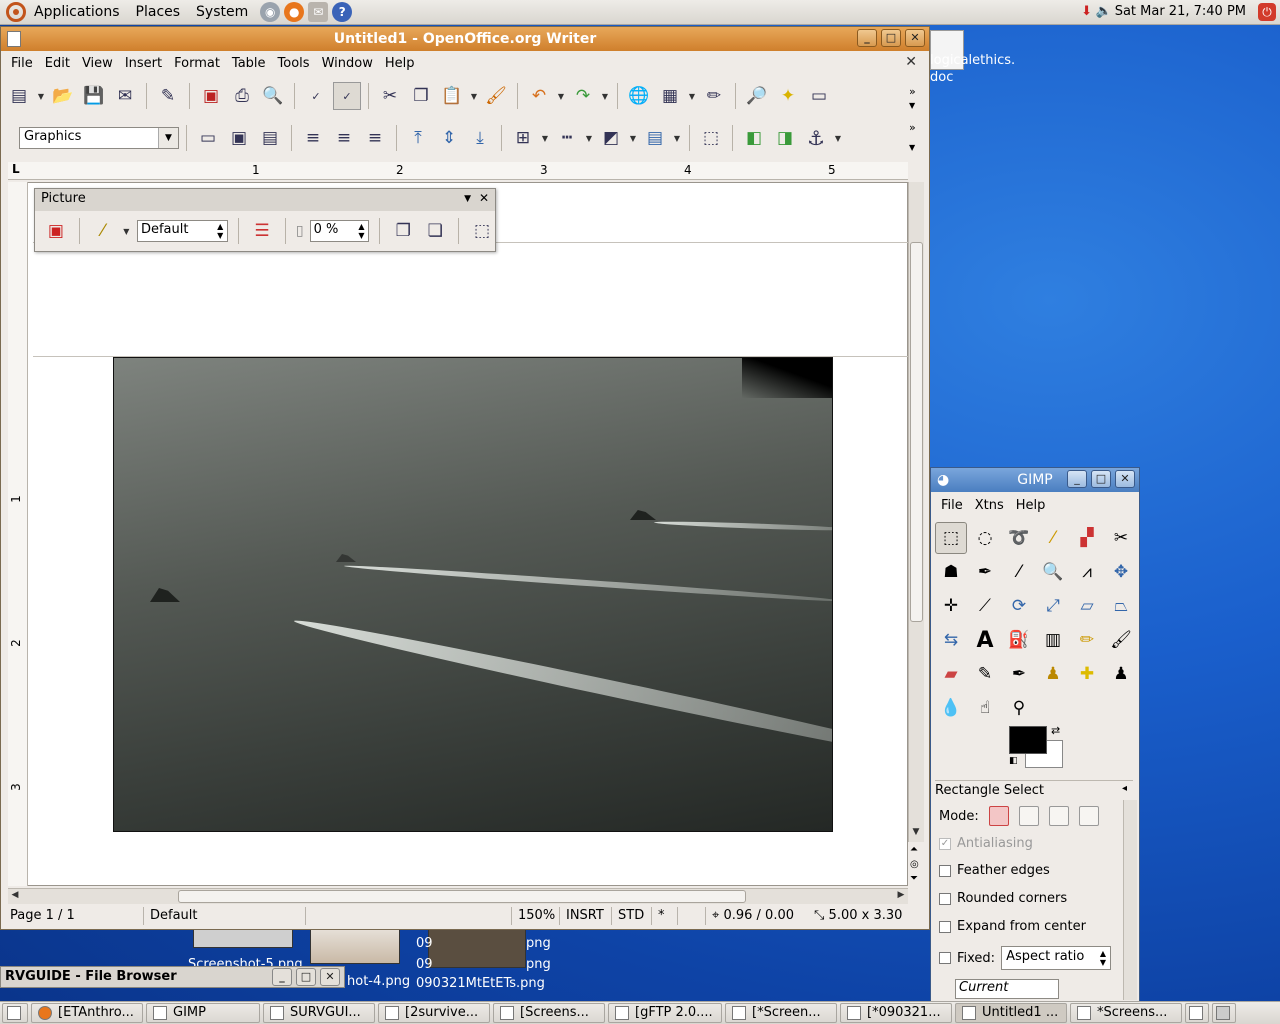 The image size is (1280, 1024). I want to click on send-to-back-icon: ◨, so click(785, 138).